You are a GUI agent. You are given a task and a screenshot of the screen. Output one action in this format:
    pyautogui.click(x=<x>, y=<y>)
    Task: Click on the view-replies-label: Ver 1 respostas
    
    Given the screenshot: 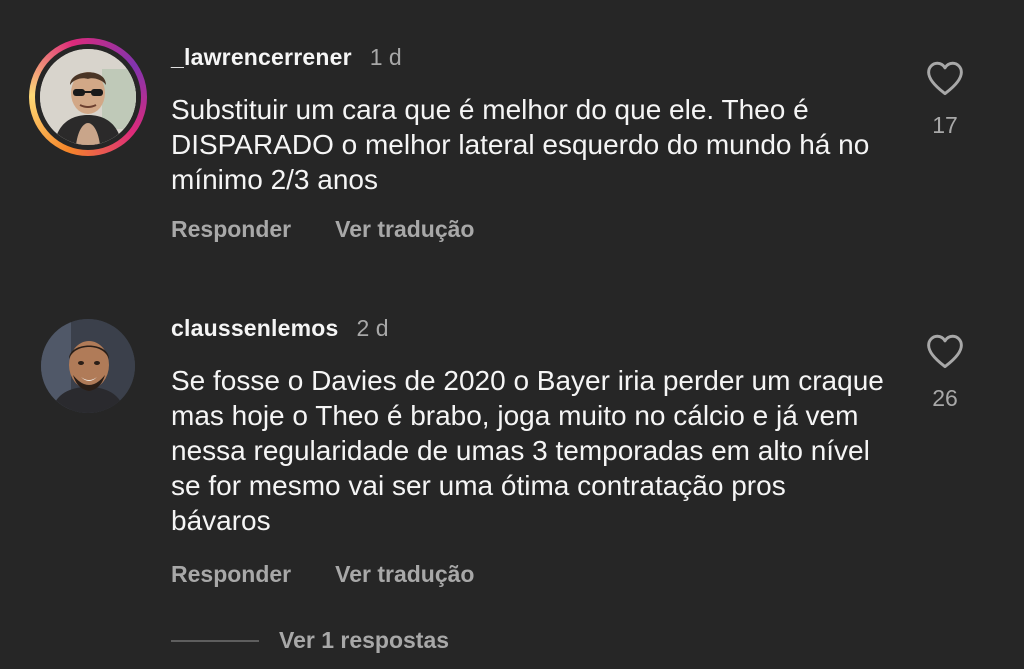 What is the action you would take?
    pyautogui.click(x=364, y=640)
    